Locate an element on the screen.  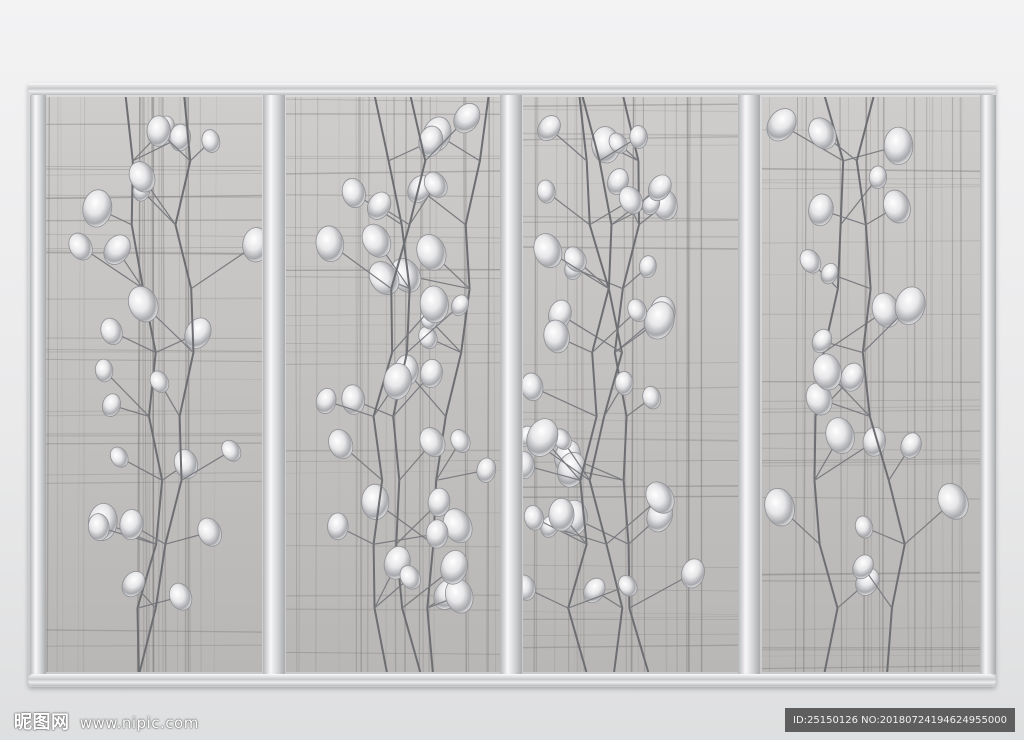
frame-post-right is located at coordinates (988, 384).